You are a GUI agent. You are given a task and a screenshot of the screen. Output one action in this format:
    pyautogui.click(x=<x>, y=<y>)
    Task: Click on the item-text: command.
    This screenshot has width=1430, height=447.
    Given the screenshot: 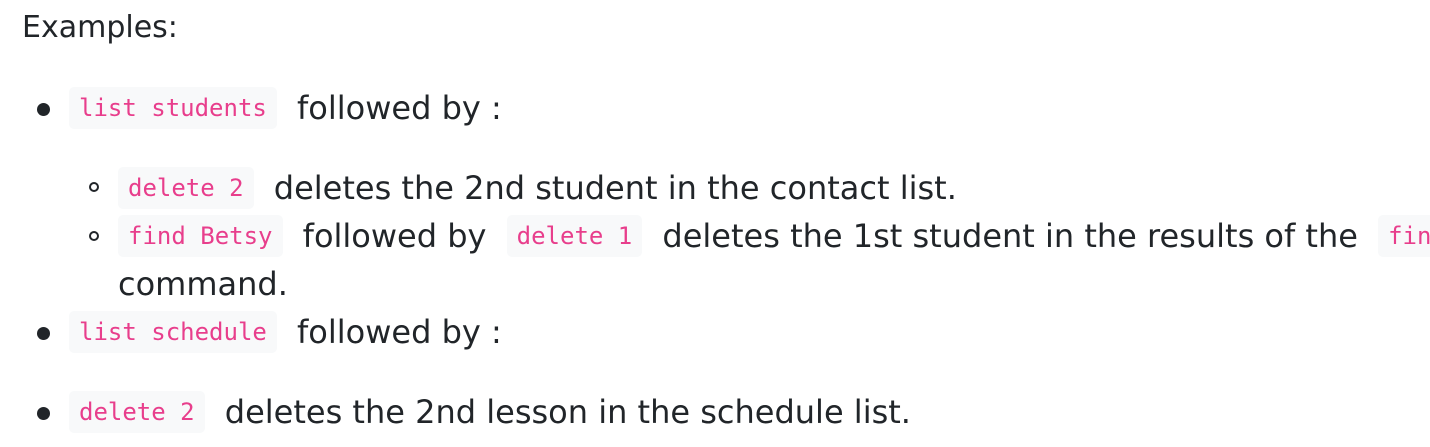 What is the action you would take?
    pyautogui.click(x=203, y=284)
    